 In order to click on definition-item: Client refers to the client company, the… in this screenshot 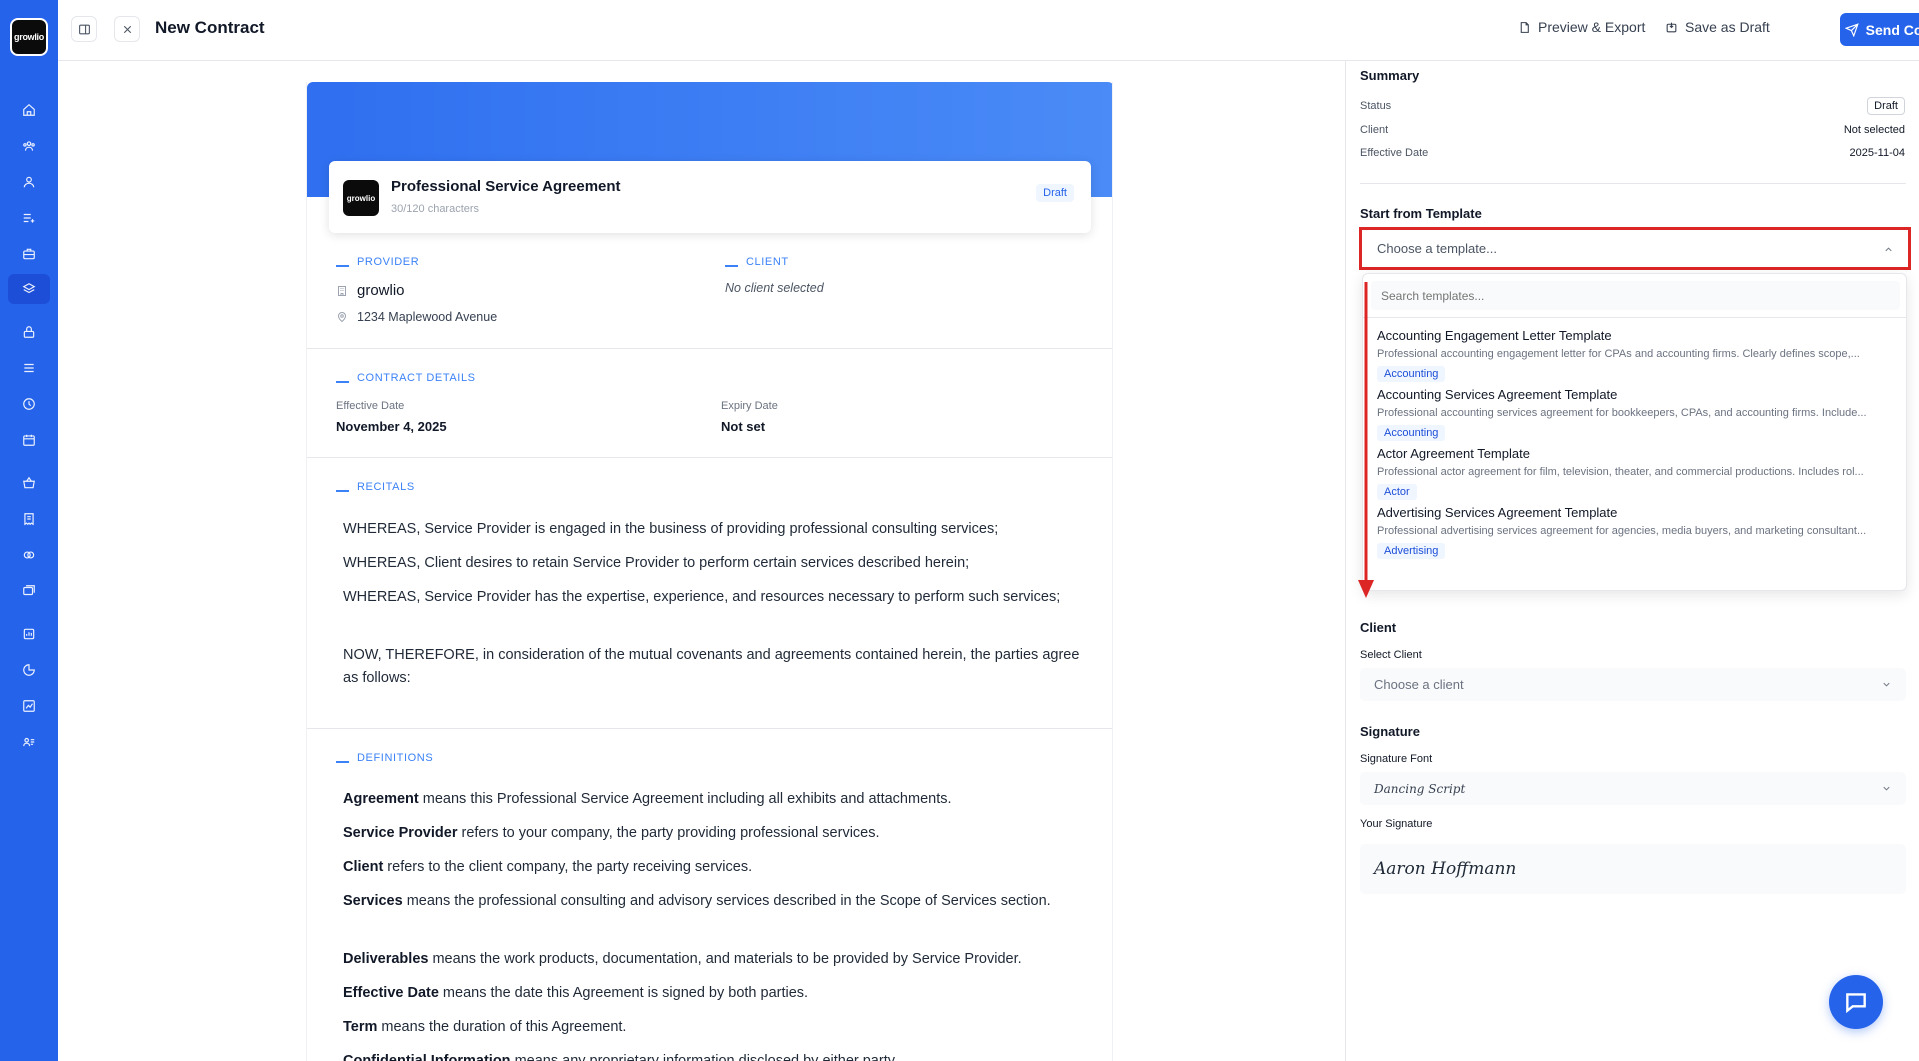, I will do `click(548, 867)`.